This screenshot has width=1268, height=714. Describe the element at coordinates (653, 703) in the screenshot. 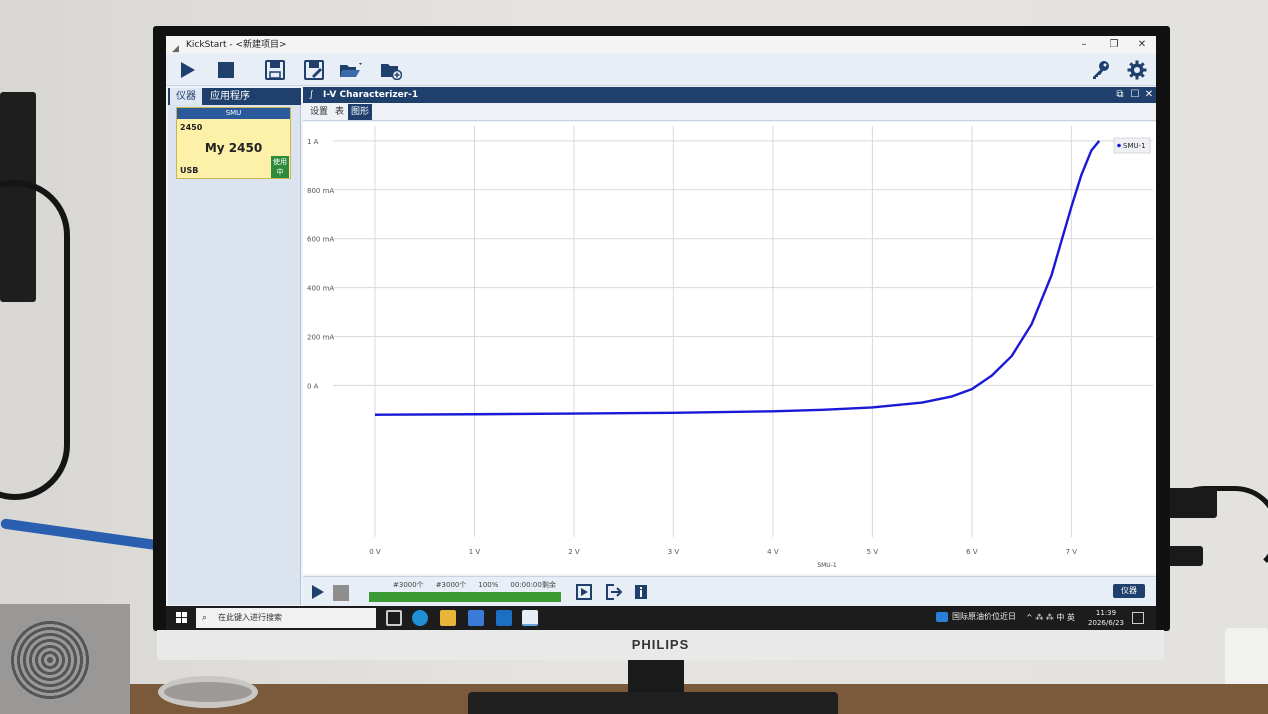

I see `monitor-stand-base` at that location.